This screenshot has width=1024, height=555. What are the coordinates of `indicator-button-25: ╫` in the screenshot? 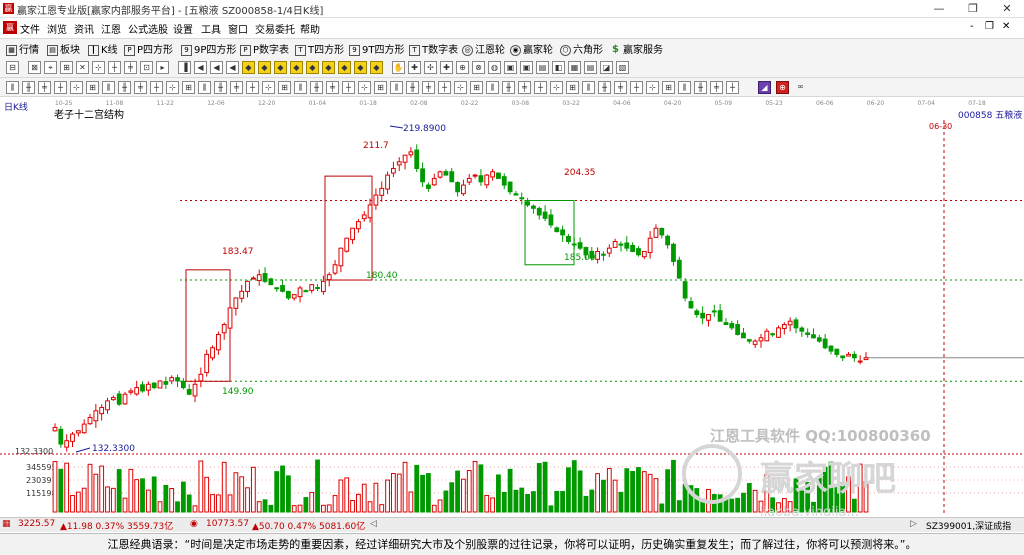 It's located at (412, 87).